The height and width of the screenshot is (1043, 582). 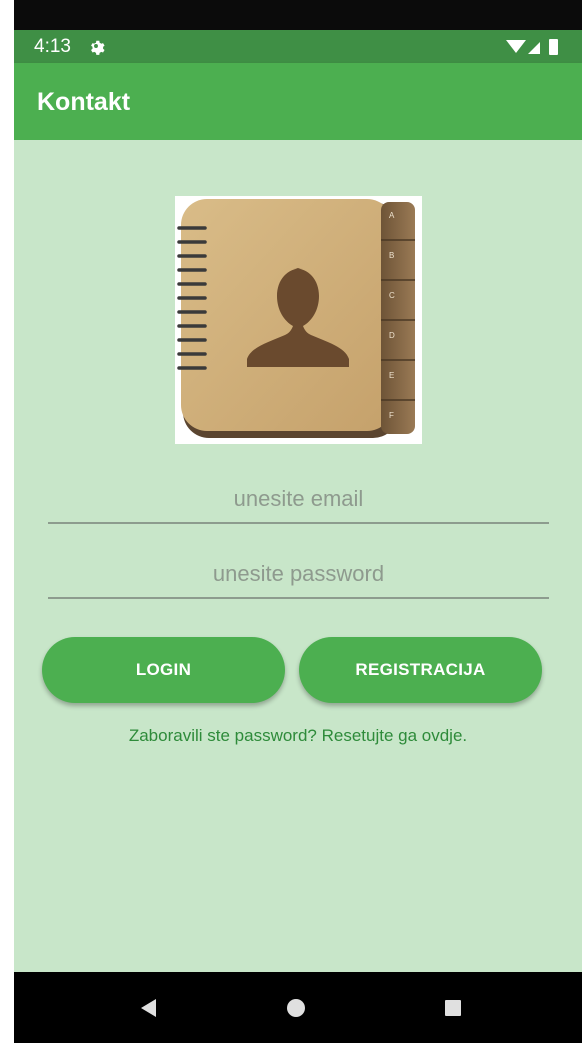 What do you see at coordinates (398, 318) in the screenshot?
I see `index-tabs` at bounding box center [398, 318].